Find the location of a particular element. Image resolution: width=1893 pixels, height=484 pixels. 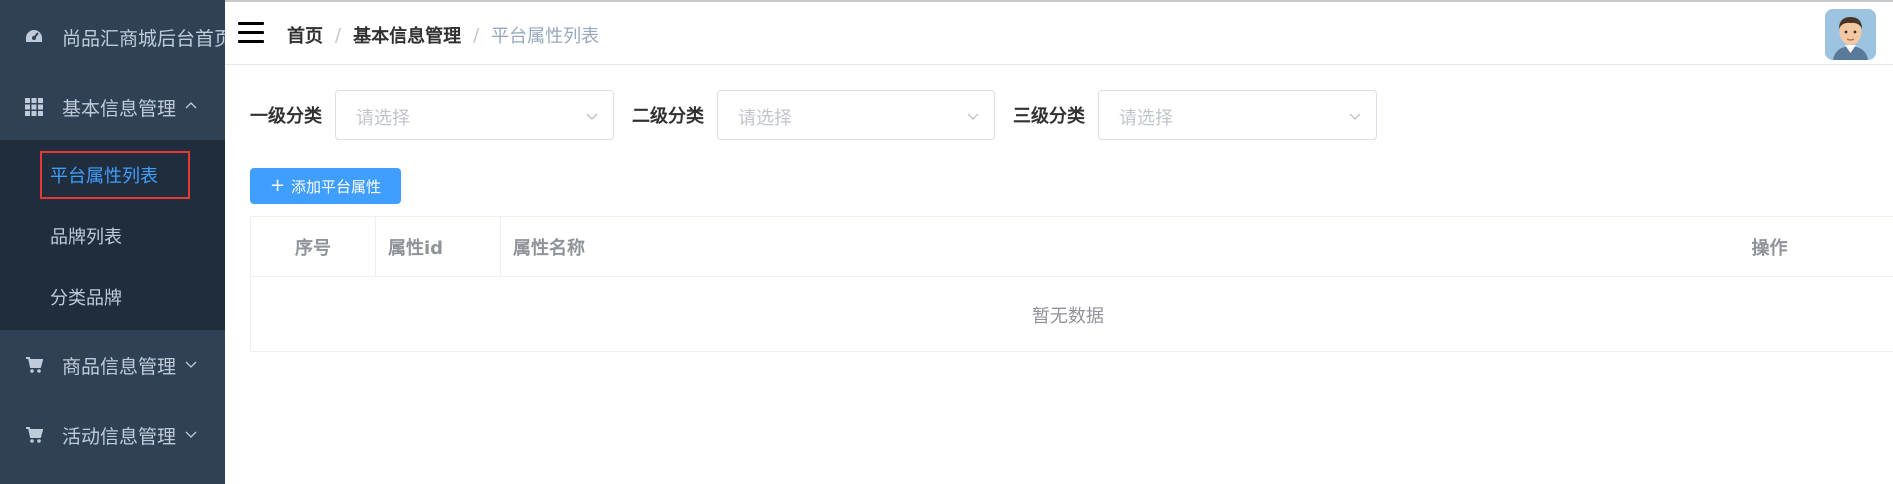

breadcrumb: 首页 / 基本信息管理 / 平台属性列表 is located at coordinates (443, 35).